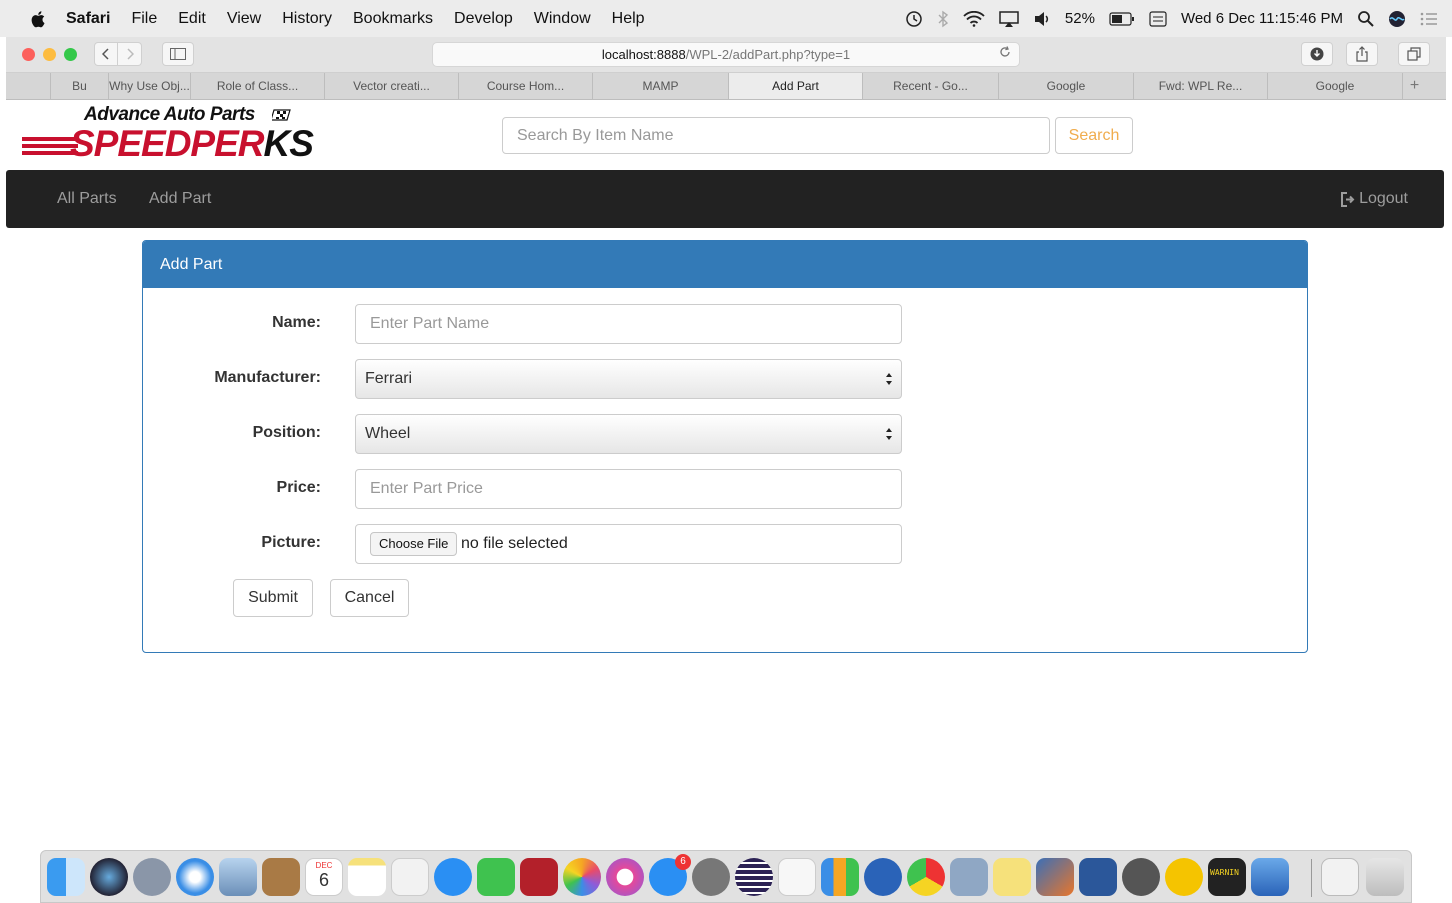 Image resolution: width=1452 pixels, height=903 pixels. I want to click on logout-link: Logout, so click(1374, 199).